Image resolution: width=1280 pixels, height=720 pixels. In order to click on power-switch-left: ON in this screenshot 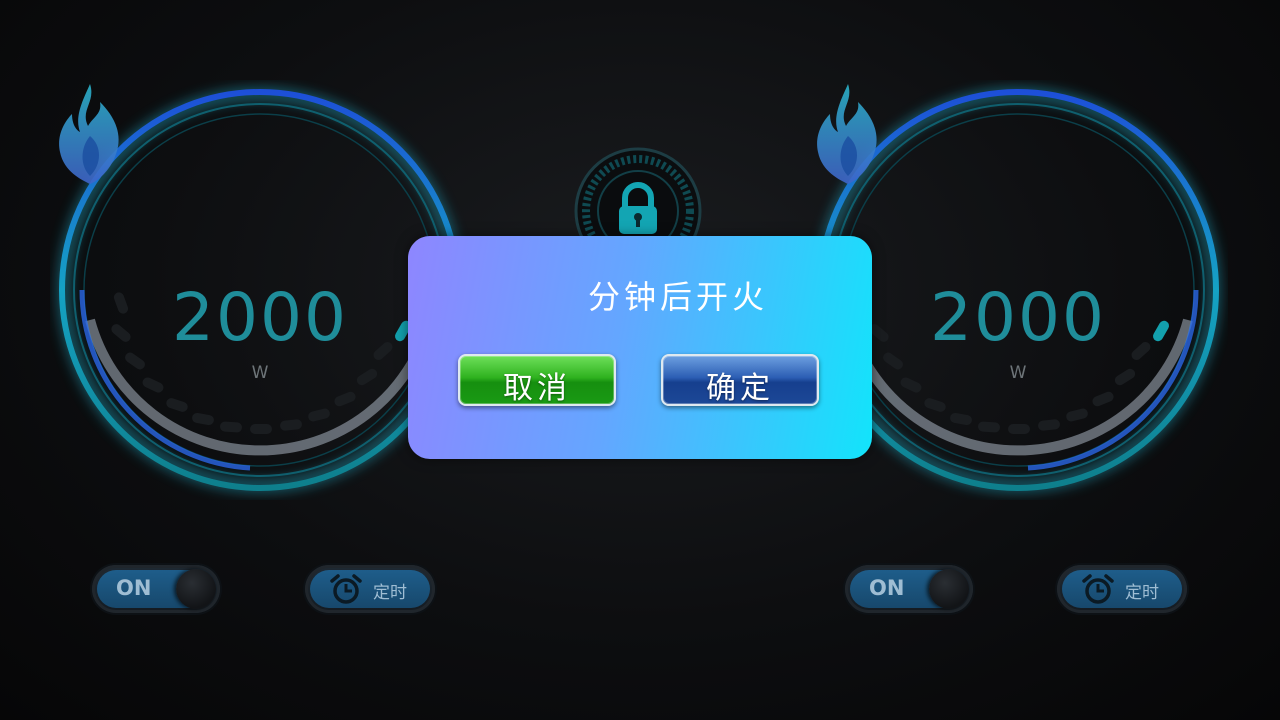, I will do `click(156, 589)`.